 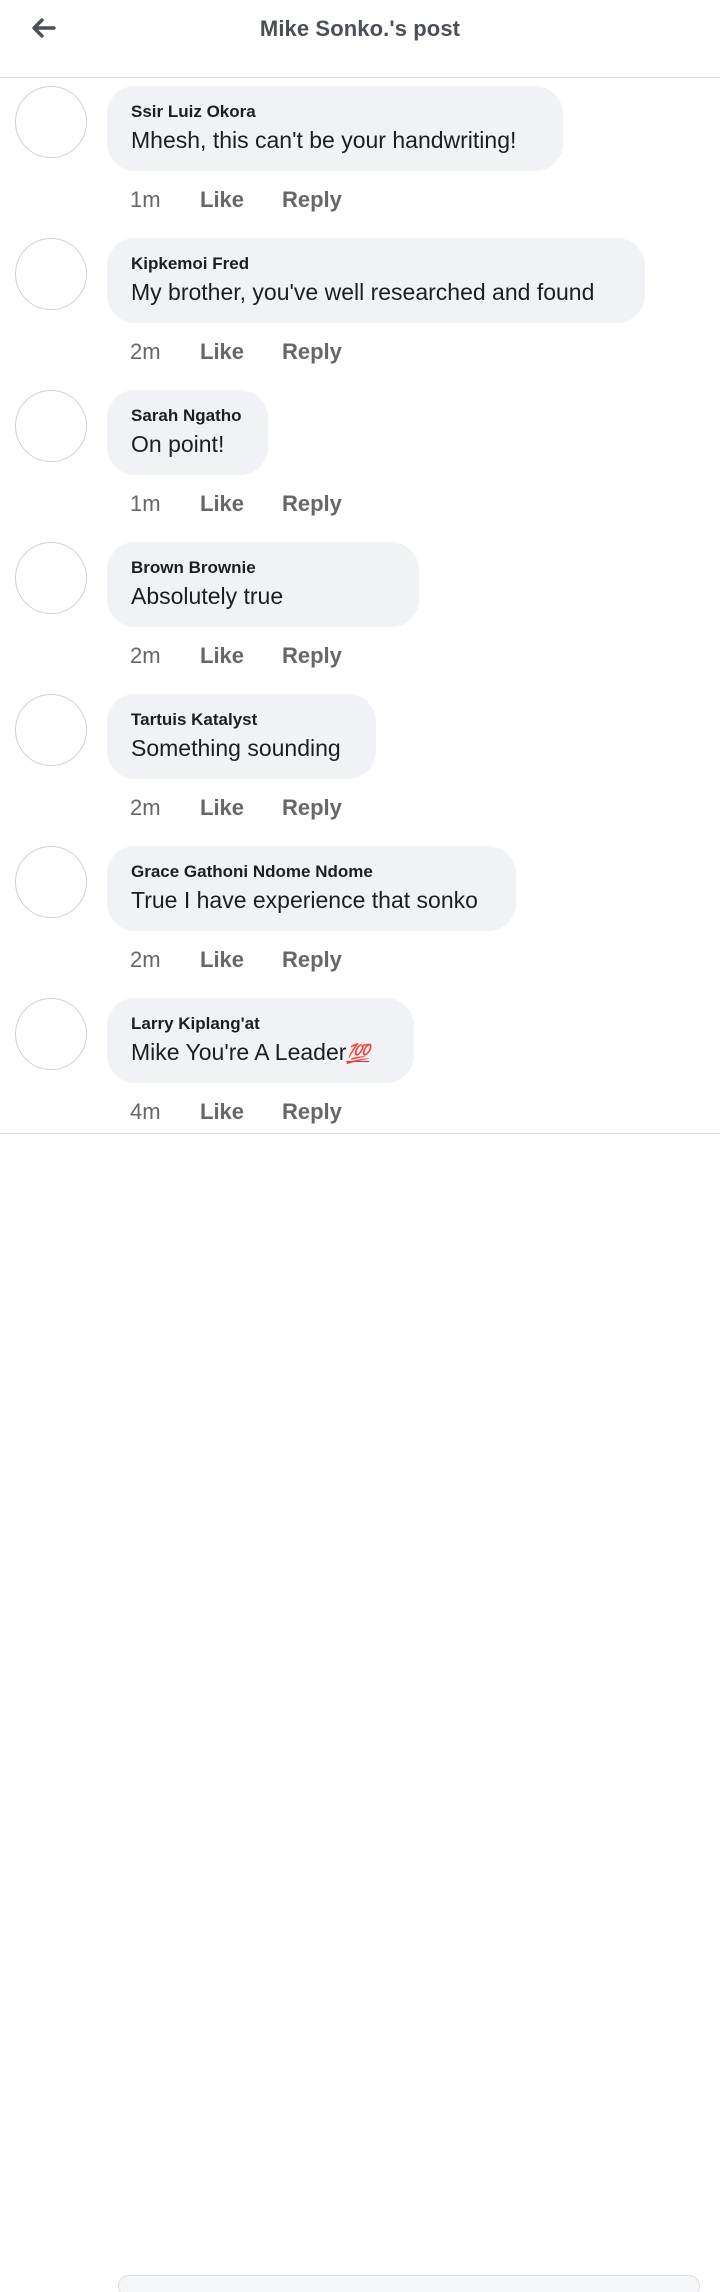 I want to click on comment-timestamp: 4m, so click(x=145, y=1111).